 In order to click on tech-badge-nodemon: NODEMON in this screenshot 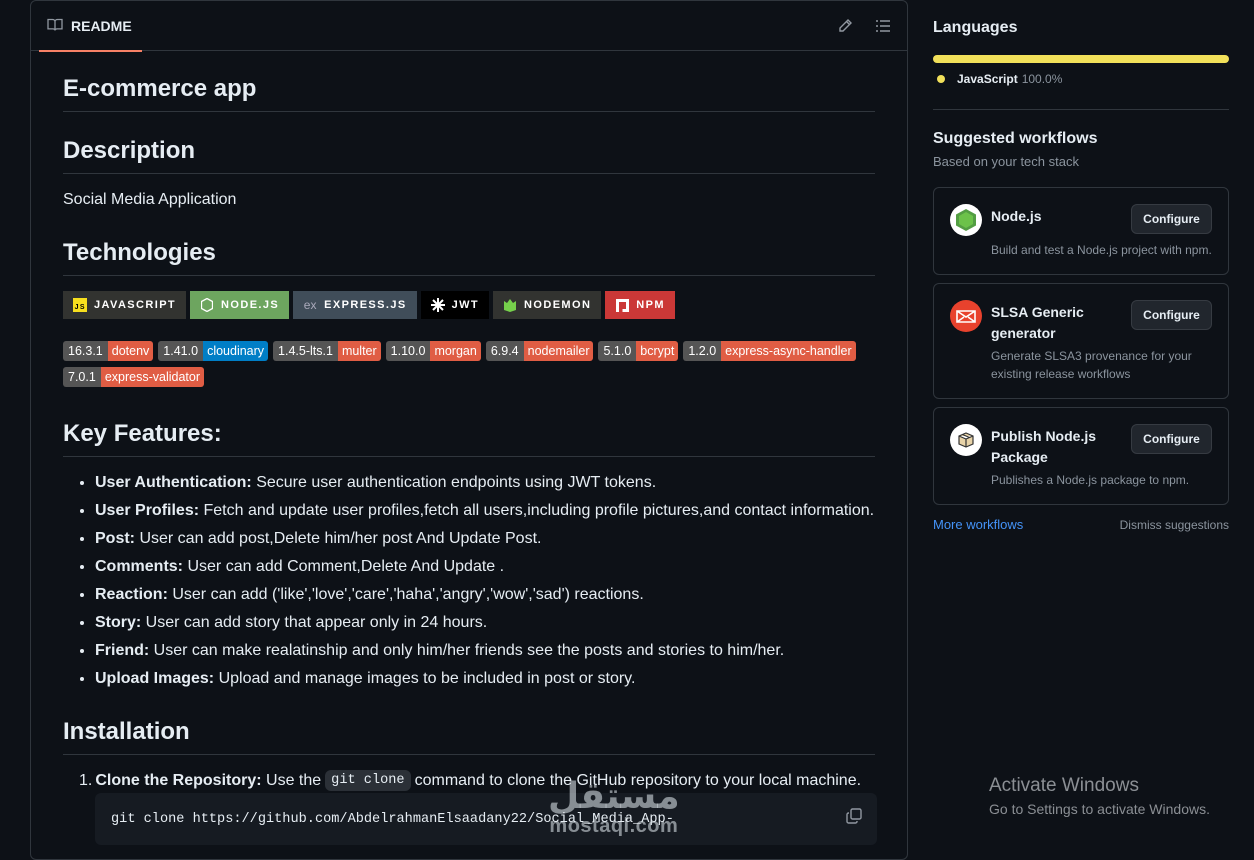, I will do `click(547, 305)`.